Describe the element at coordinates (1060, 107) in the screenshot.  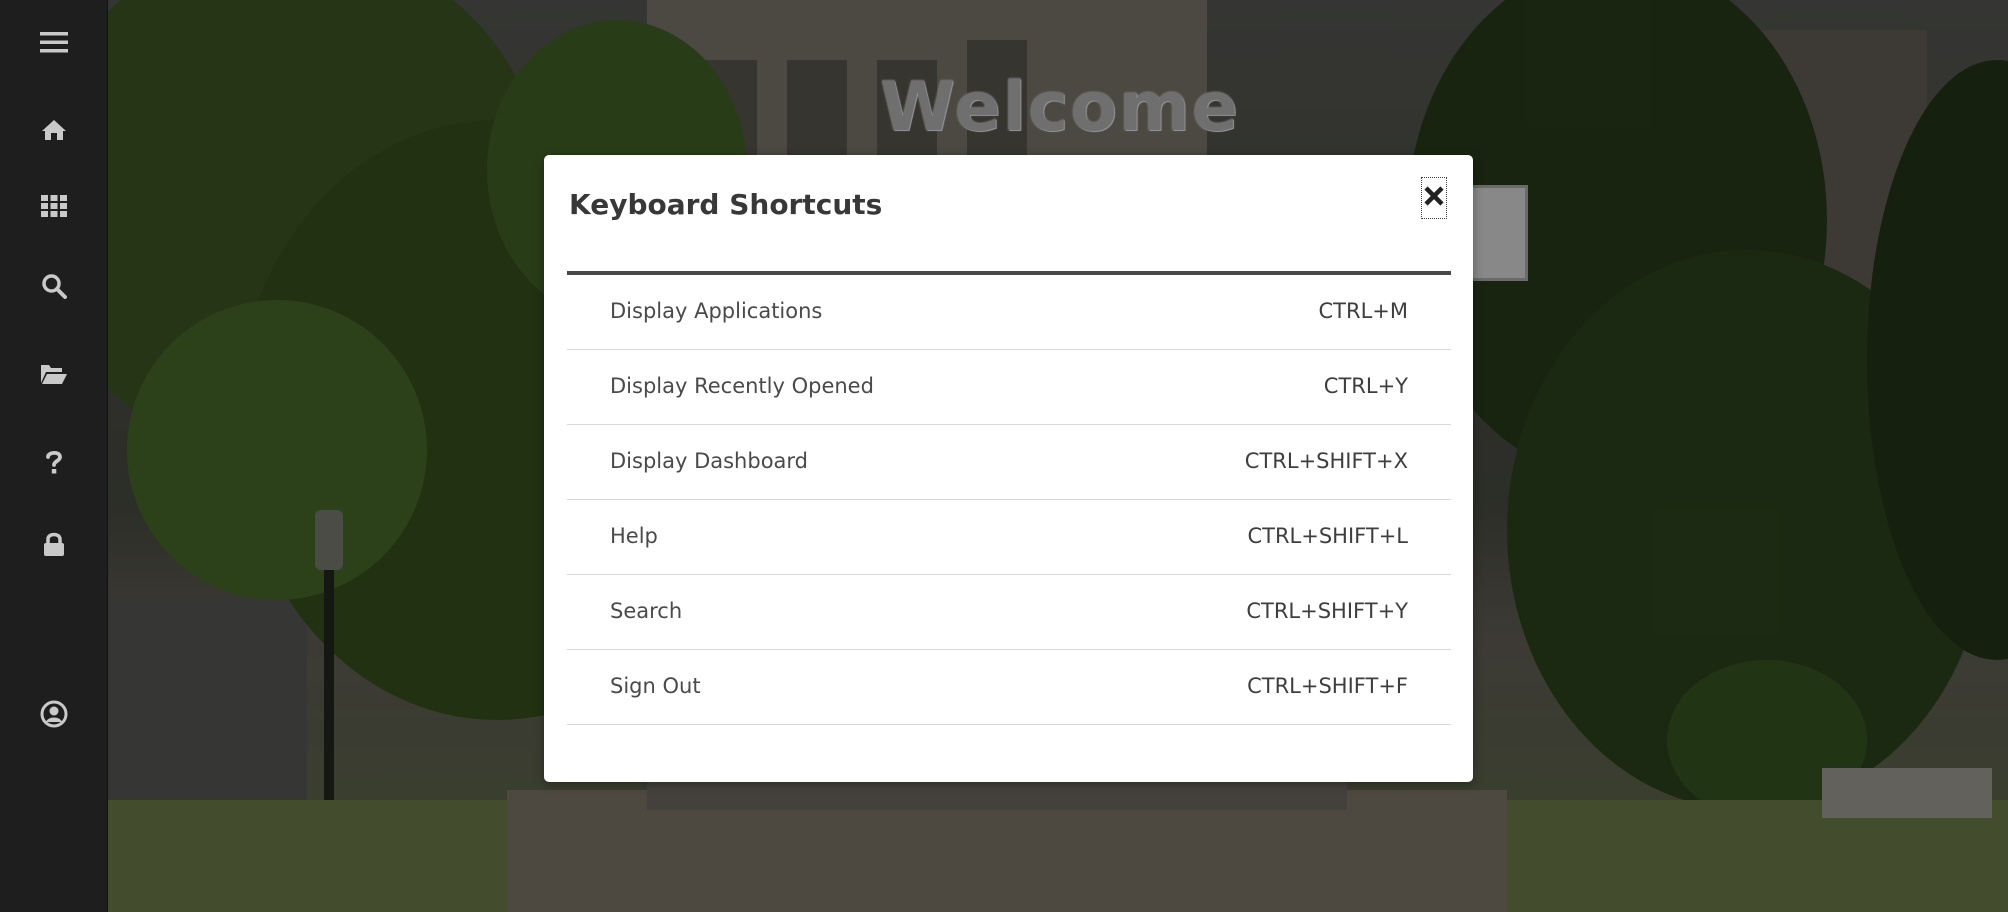
I see `welcome-heading: Welcome` at that location.